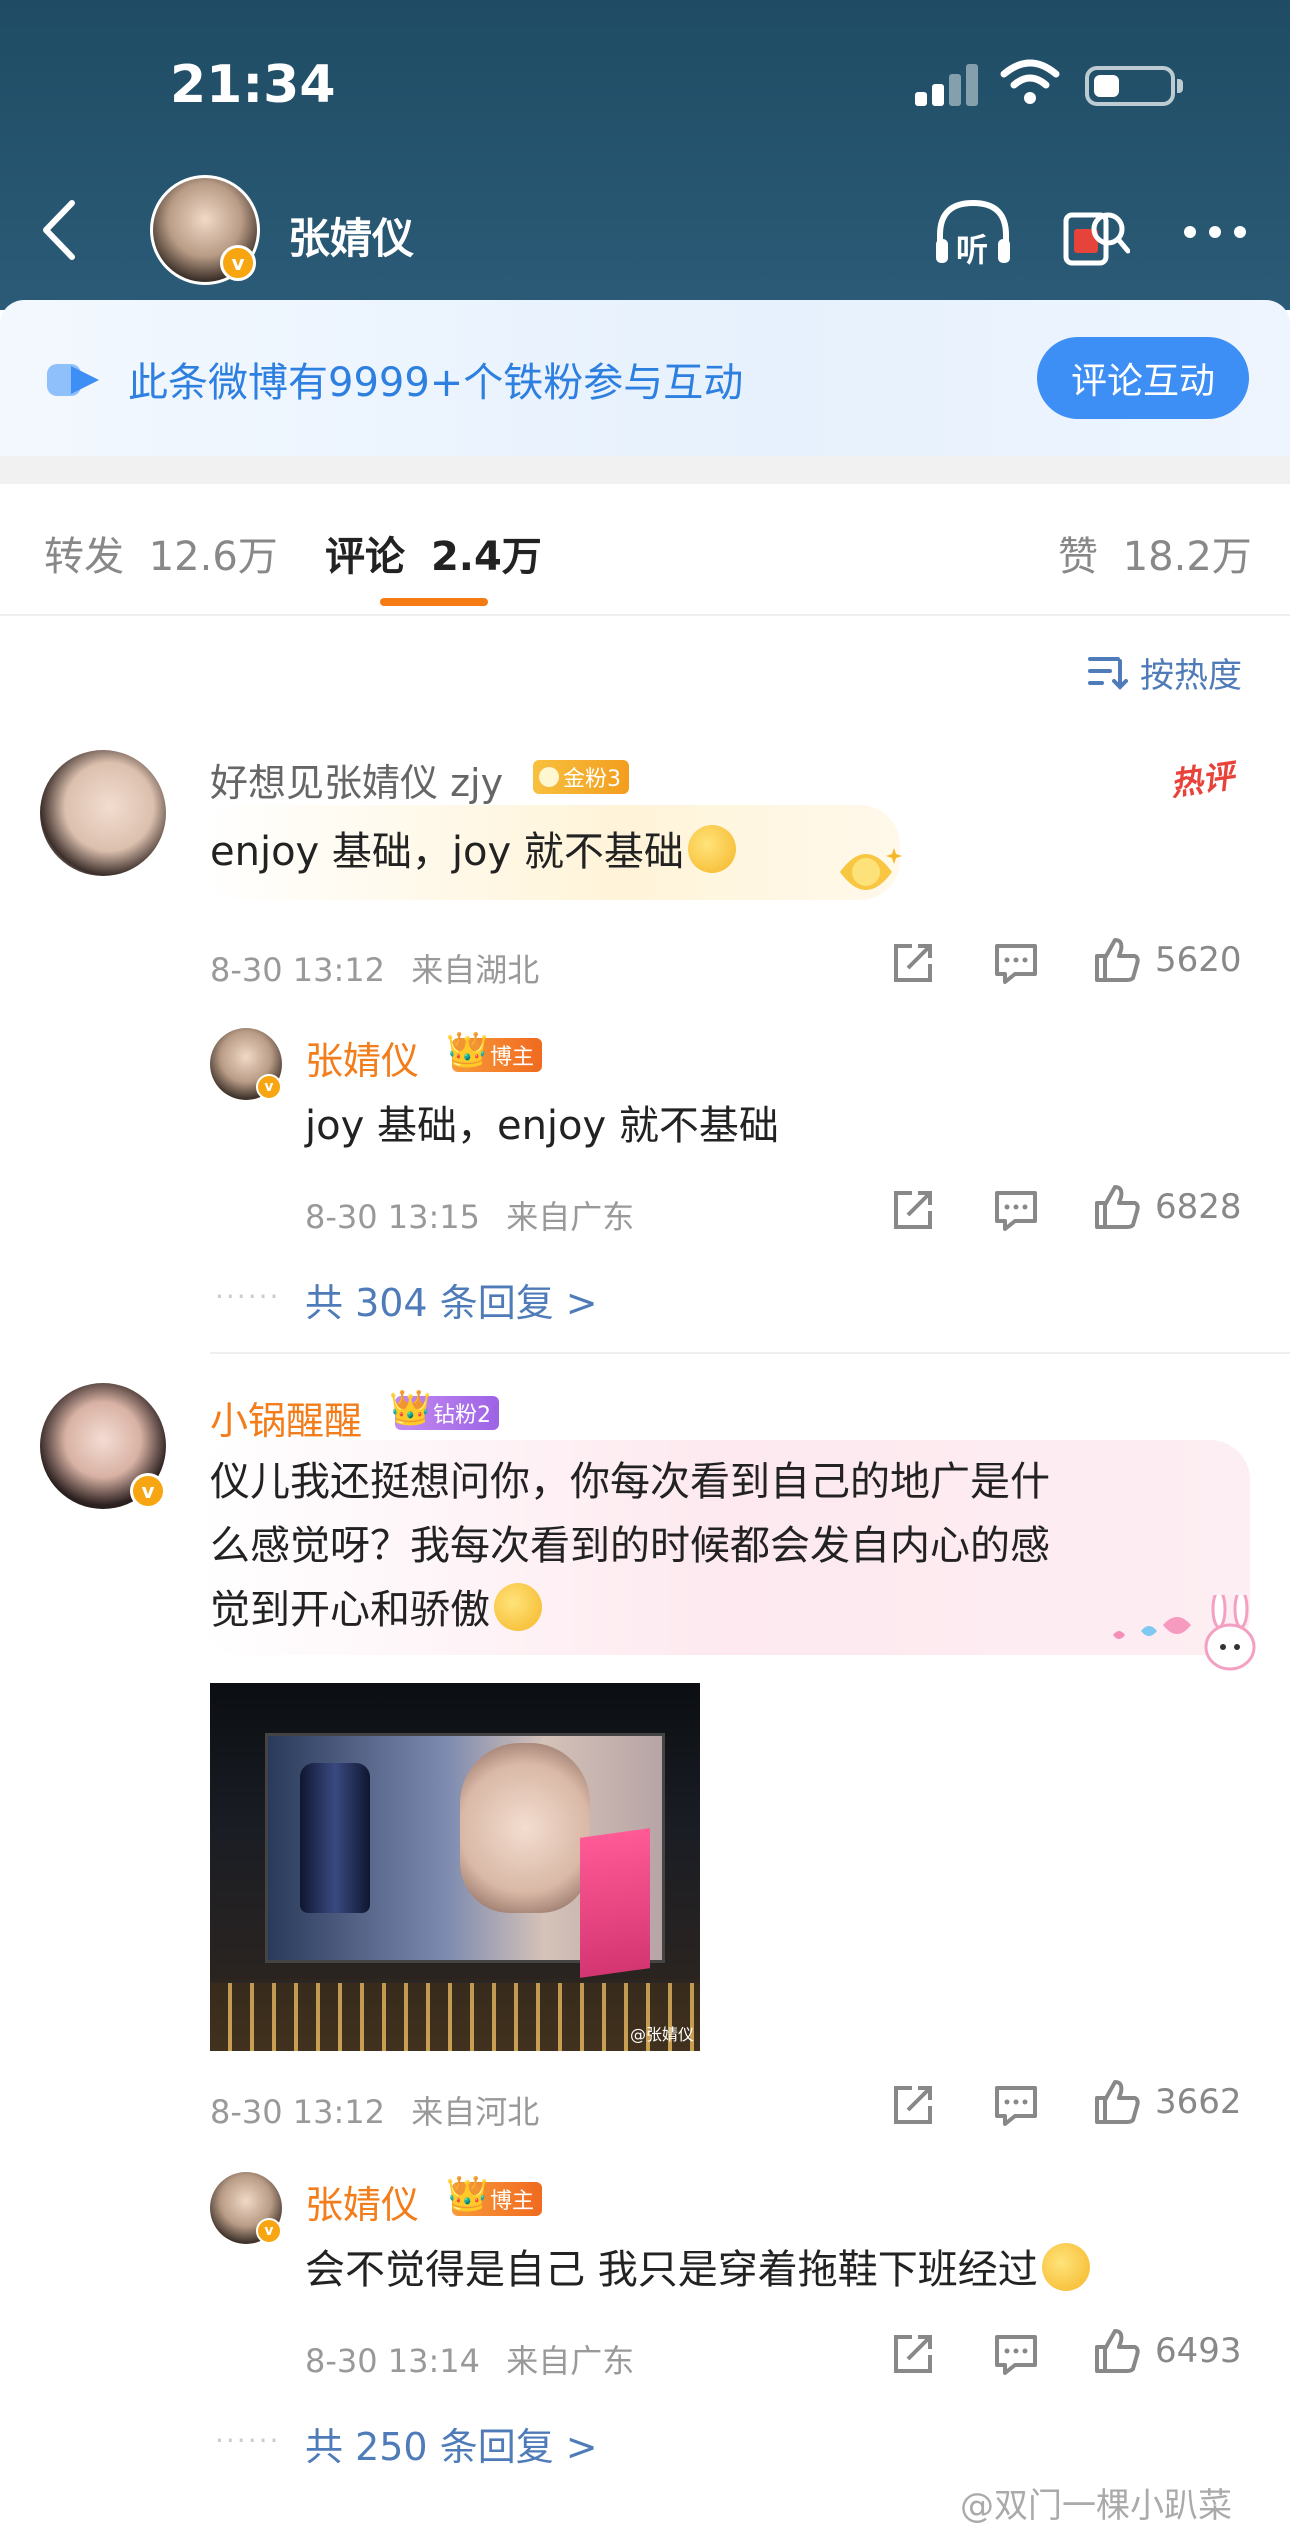 This screenshot has height=2532, width=1290. What do you see at coordinates (1108, 673) in the screenshot?
I see `sort-icon` at bounding box center [1108, 673].